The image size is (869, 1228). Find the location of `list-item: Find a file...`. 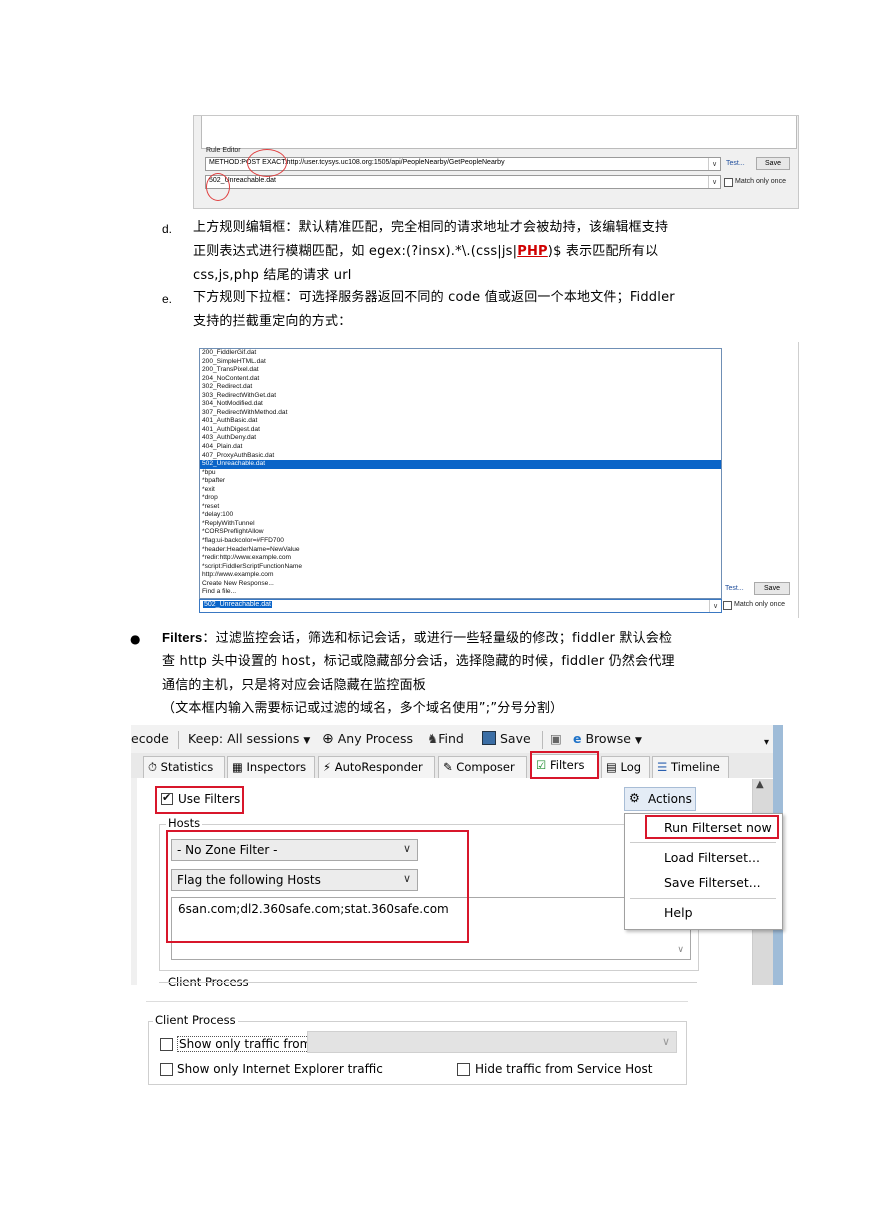

list-item: Find a file... is located at coordinates (460, 592).